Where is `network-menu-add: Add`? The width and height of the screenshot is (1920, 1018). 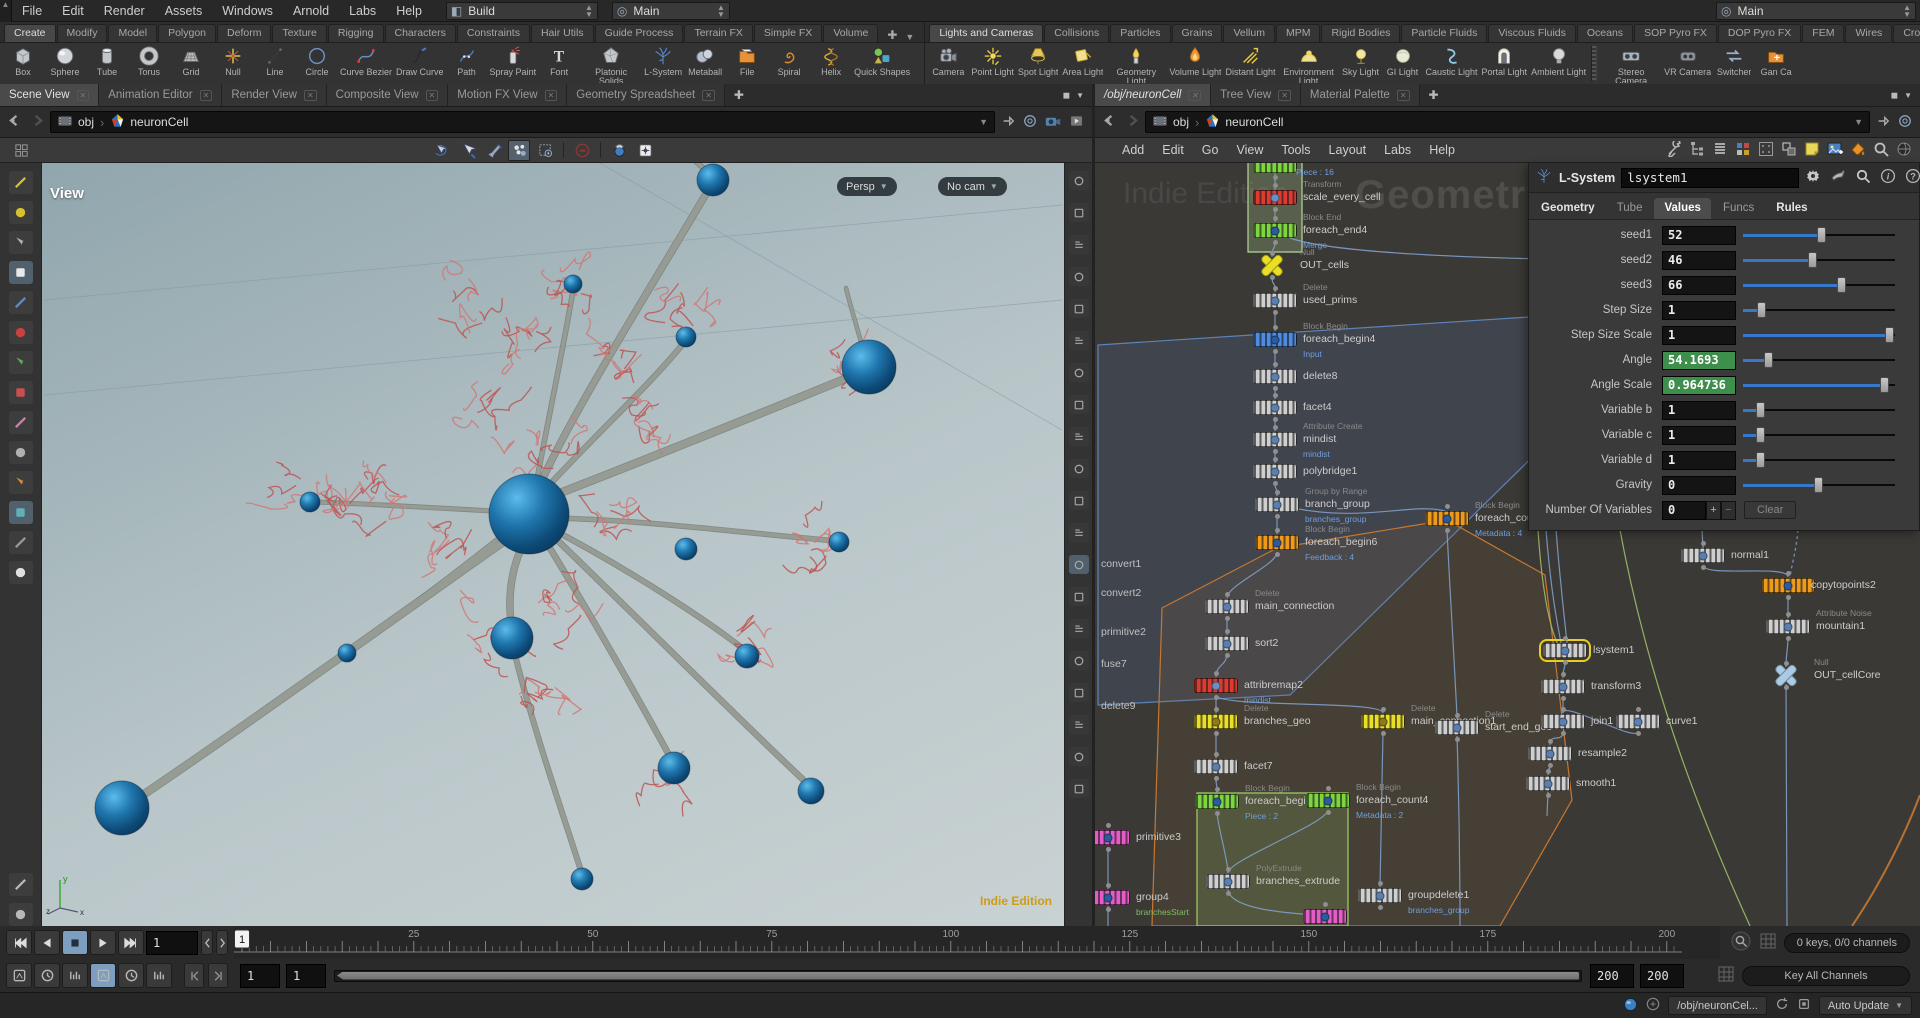 network-menu-add: Add is located at coordinates (1133, 150).